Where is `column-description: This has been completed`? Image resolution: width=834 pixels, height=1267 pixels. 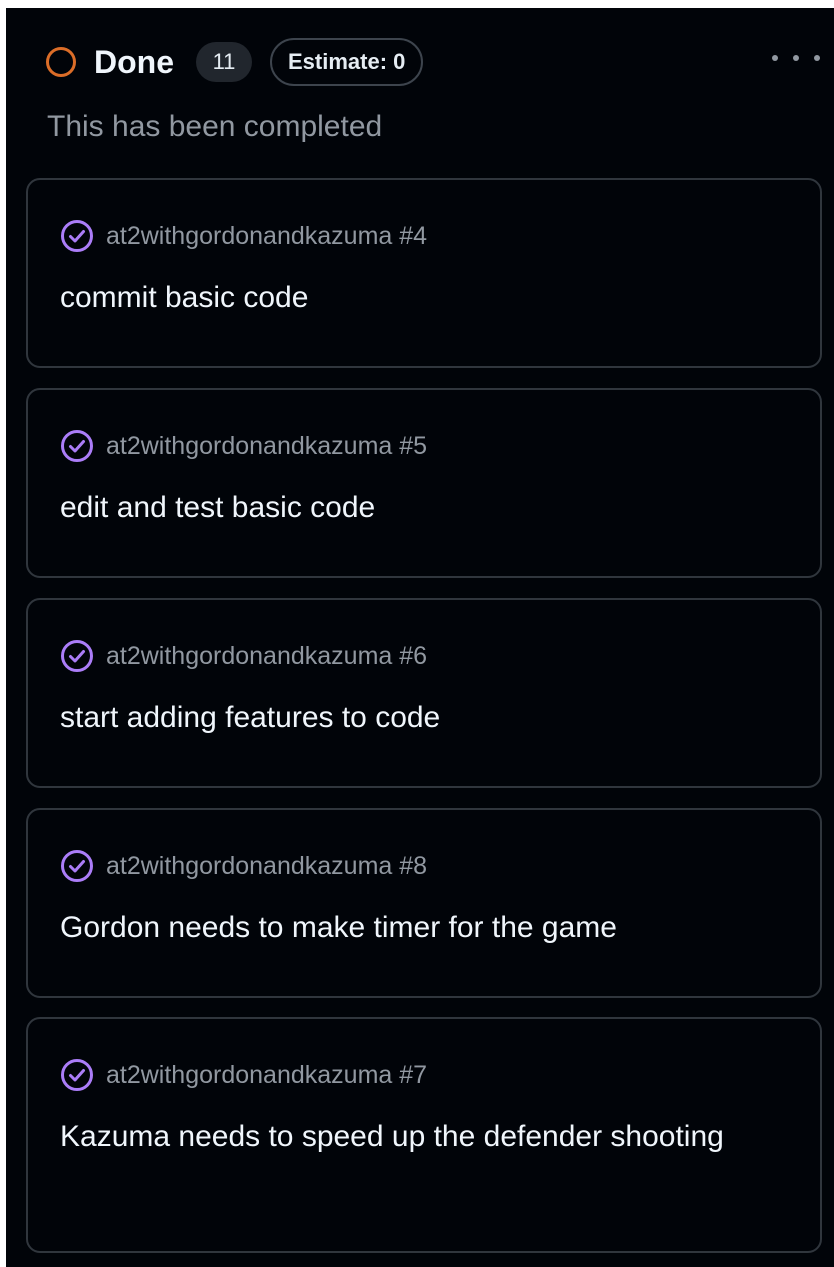 column-description: This has been completed is located at coordinates (215, 126).